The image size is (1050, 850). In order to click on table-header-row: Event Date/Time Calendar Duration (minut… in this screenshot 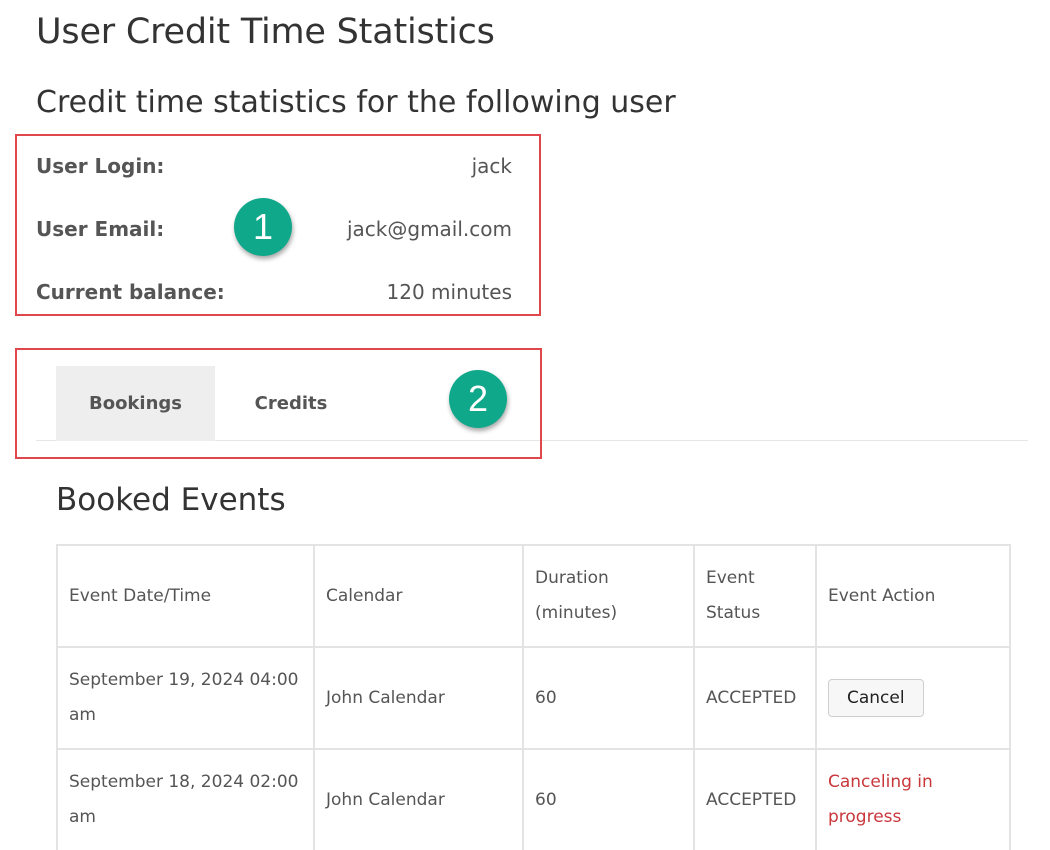, I will do `click(533, 596)`.